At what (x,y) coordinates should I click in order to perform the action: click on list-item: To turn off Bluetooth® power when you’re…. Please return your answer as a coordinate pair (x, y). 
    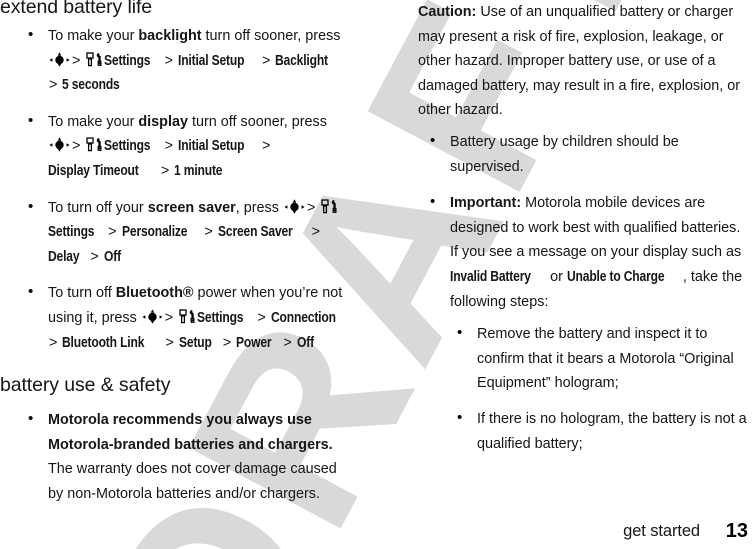
    Looking at the image, I should click on (176, 317).